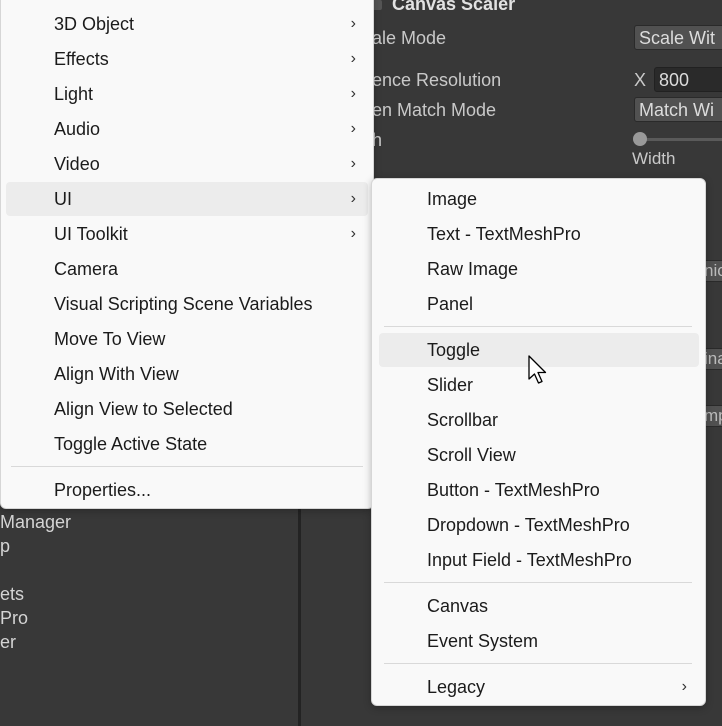 The width and height of the screenshot is (722, 726). Describe the element at coordinates (640, 80) in the screenshot. I see `res-x-label: X` at that location.